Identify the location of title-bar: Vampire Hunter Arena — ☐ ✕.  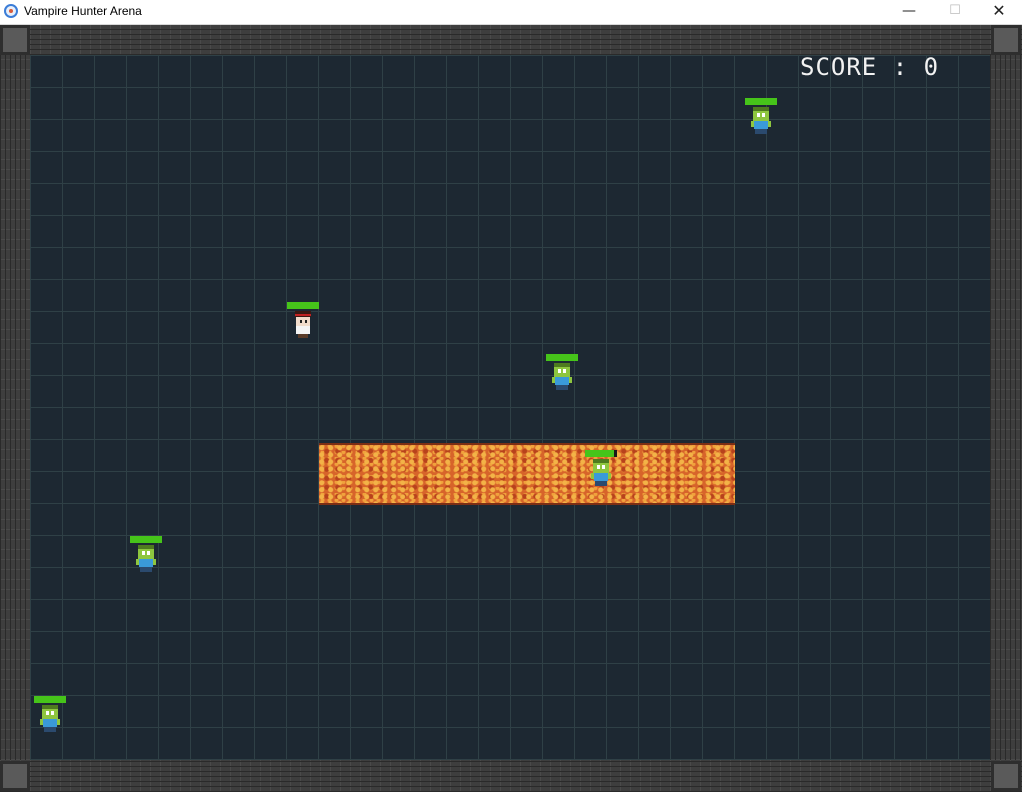
(511, 12).